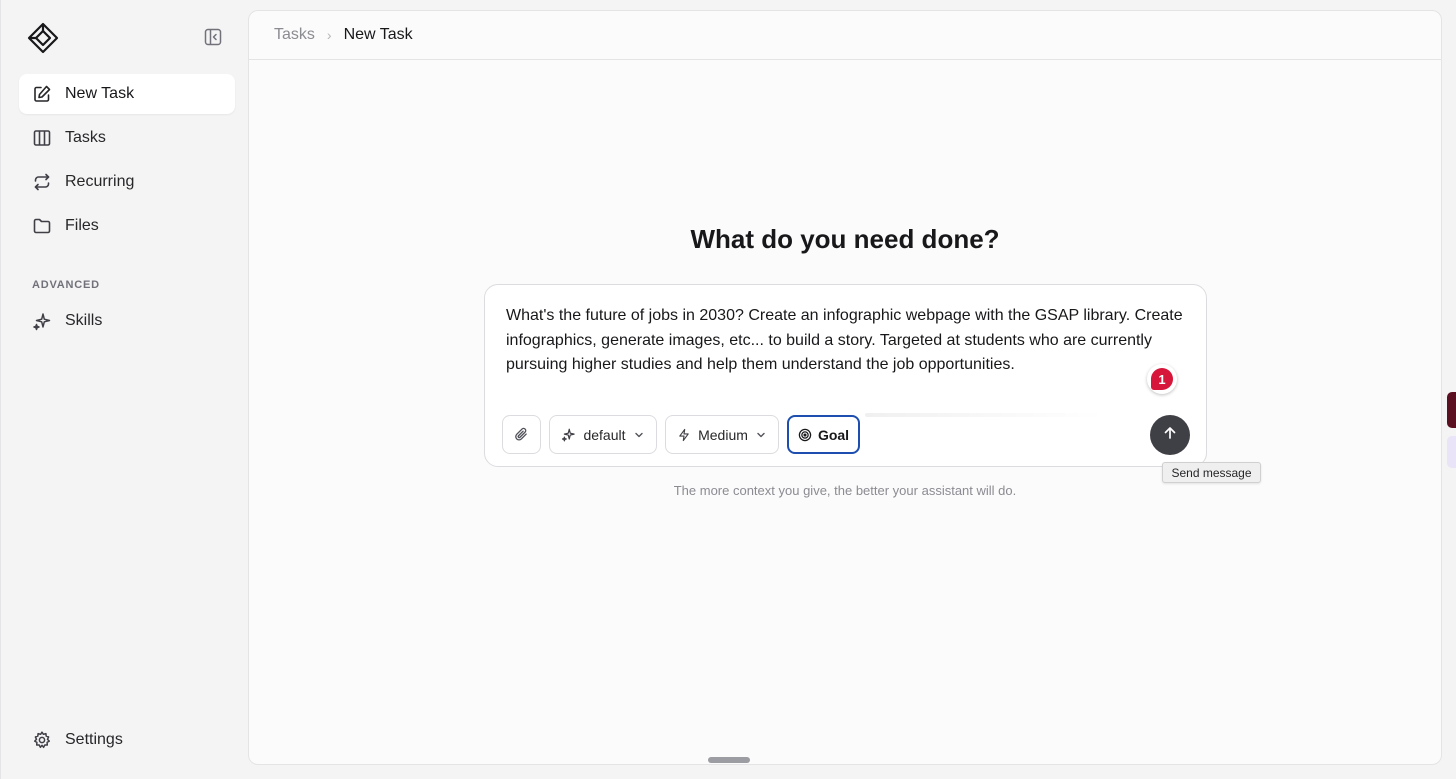  I want to click on goal-label: Goal, so click(833, 434).